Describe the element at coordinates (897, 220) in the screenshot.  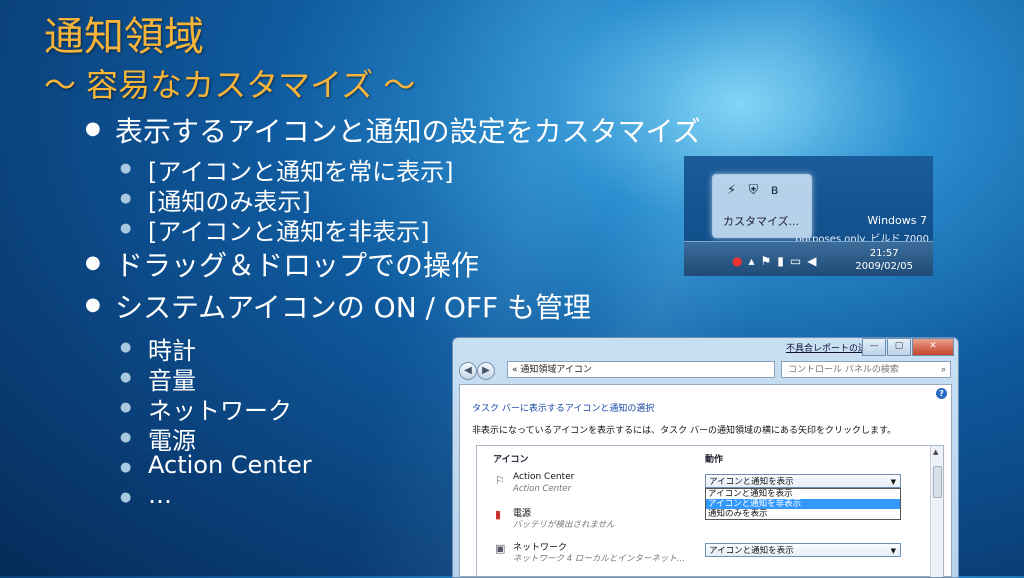
I see `watermark-line1: Windows 7` at that location.